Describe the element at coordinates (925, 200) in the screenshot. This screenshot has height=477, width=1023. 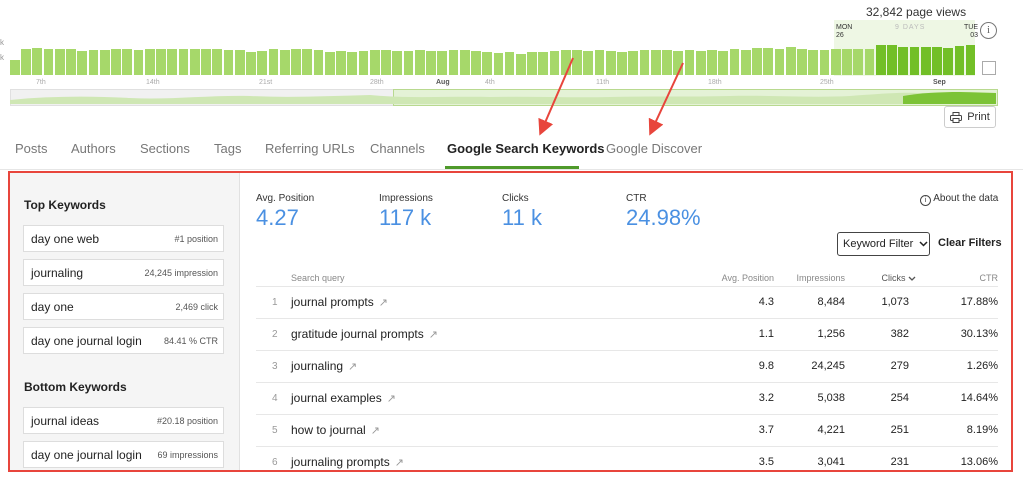
I see `info-circle-icon: i` at that location.